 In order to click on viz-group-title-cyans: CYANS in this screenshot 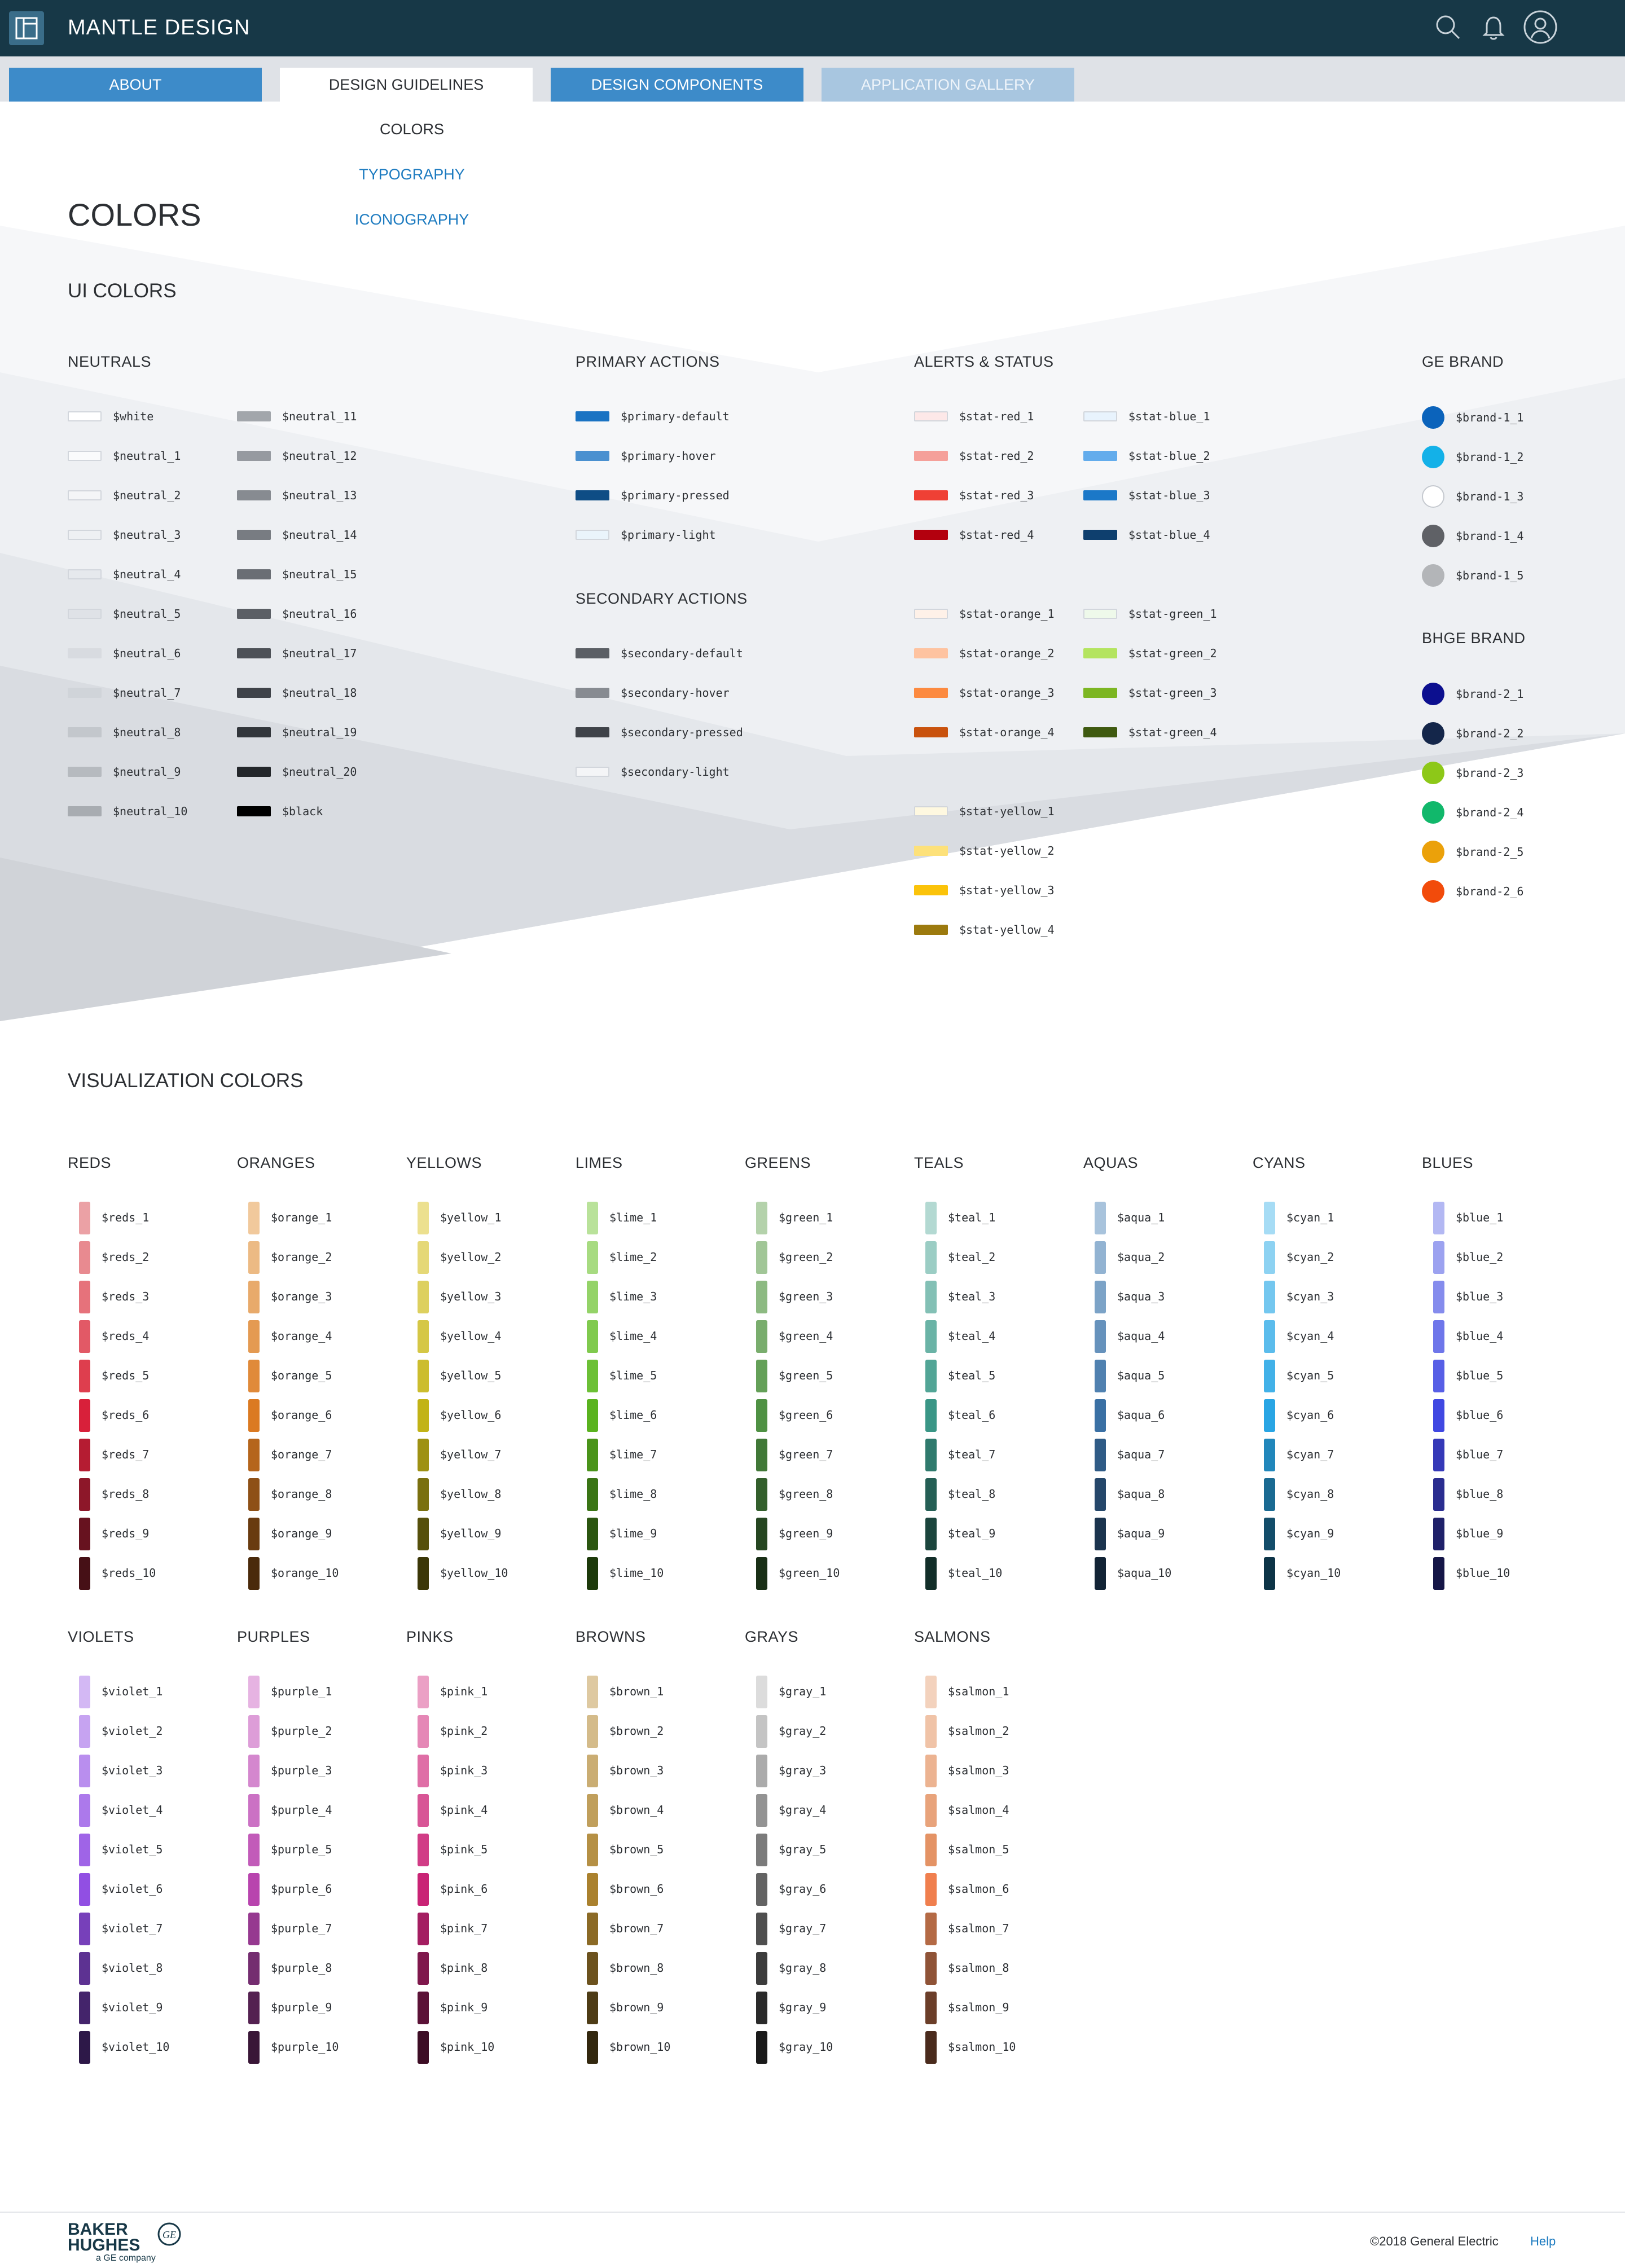, I will do `click(1280, 1163)`.